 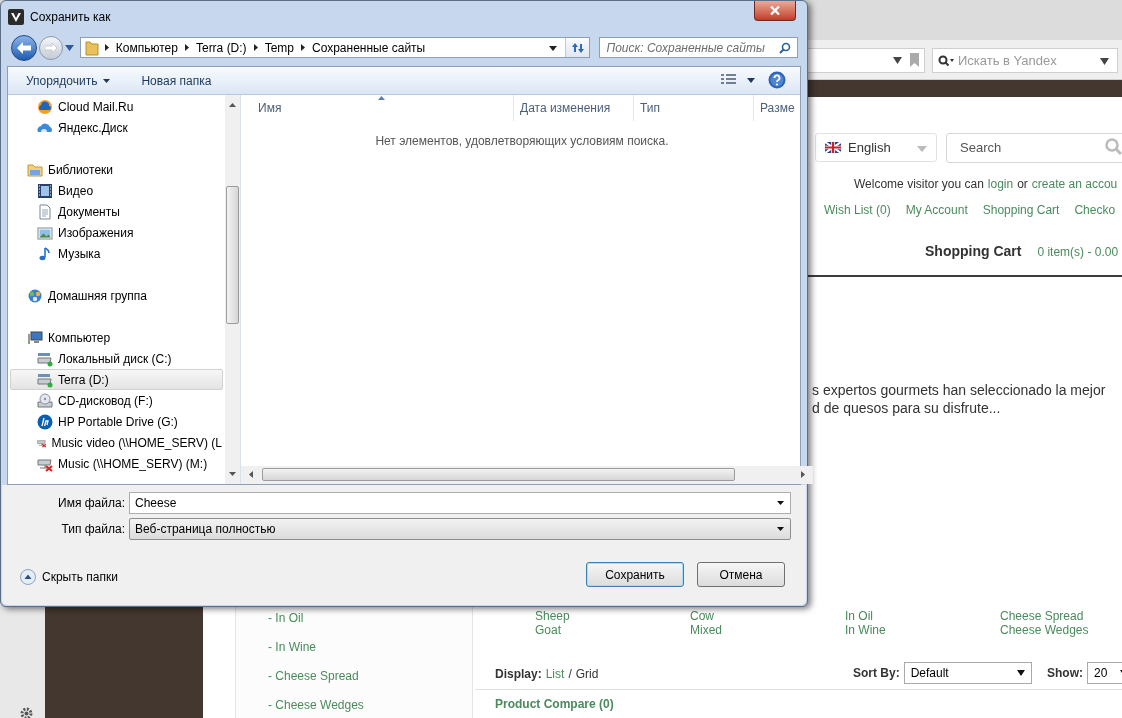 What do you see at coordinates (116, 400) in the screenshot?
I see `nav-item: CD-дисковод (F:)` at bounding box center [116, 400].